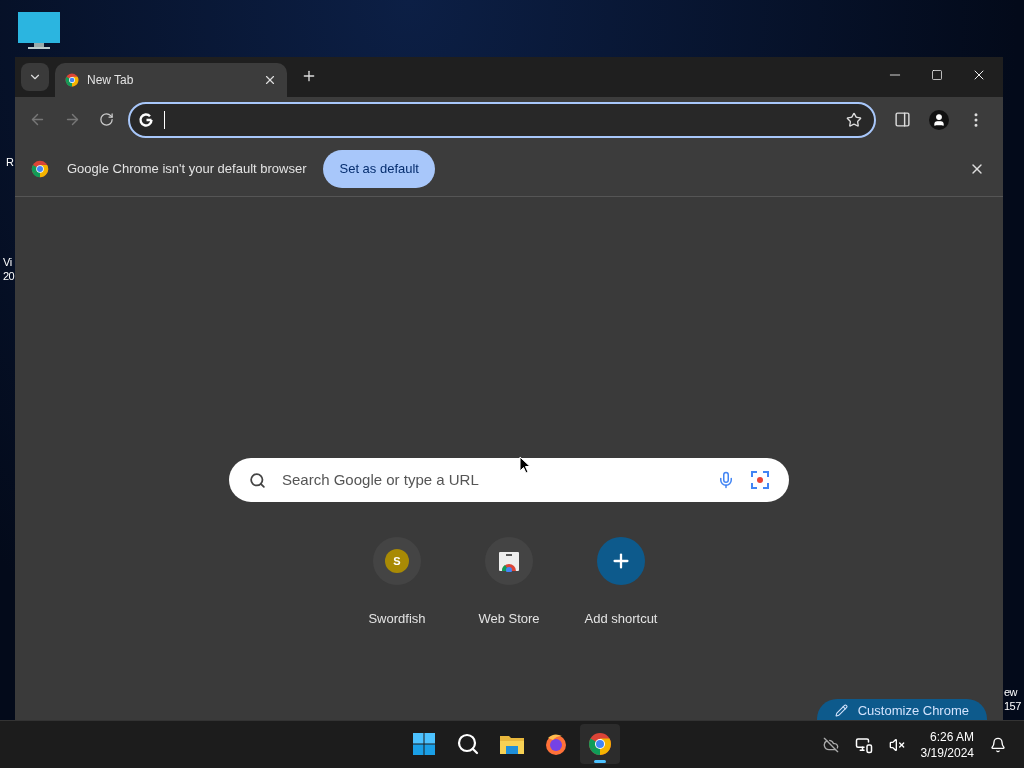 The image size is (1024, 768). Describe the element at coordinates (8, 262) in the screenshot. I see `desktop-icon-label: Vi` at that location.